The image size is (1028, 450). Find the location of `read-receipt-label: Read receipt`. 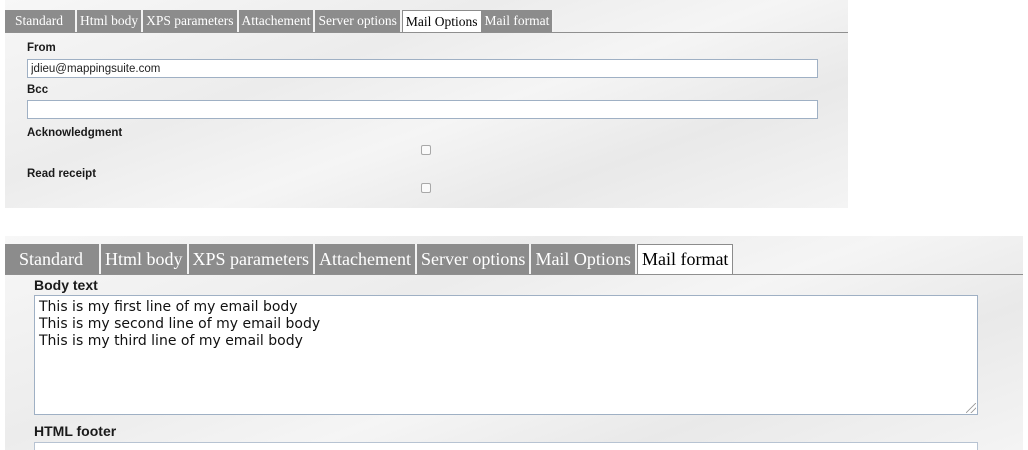

read-receipt-label: Read receipt is located at coordinates (62, 174).